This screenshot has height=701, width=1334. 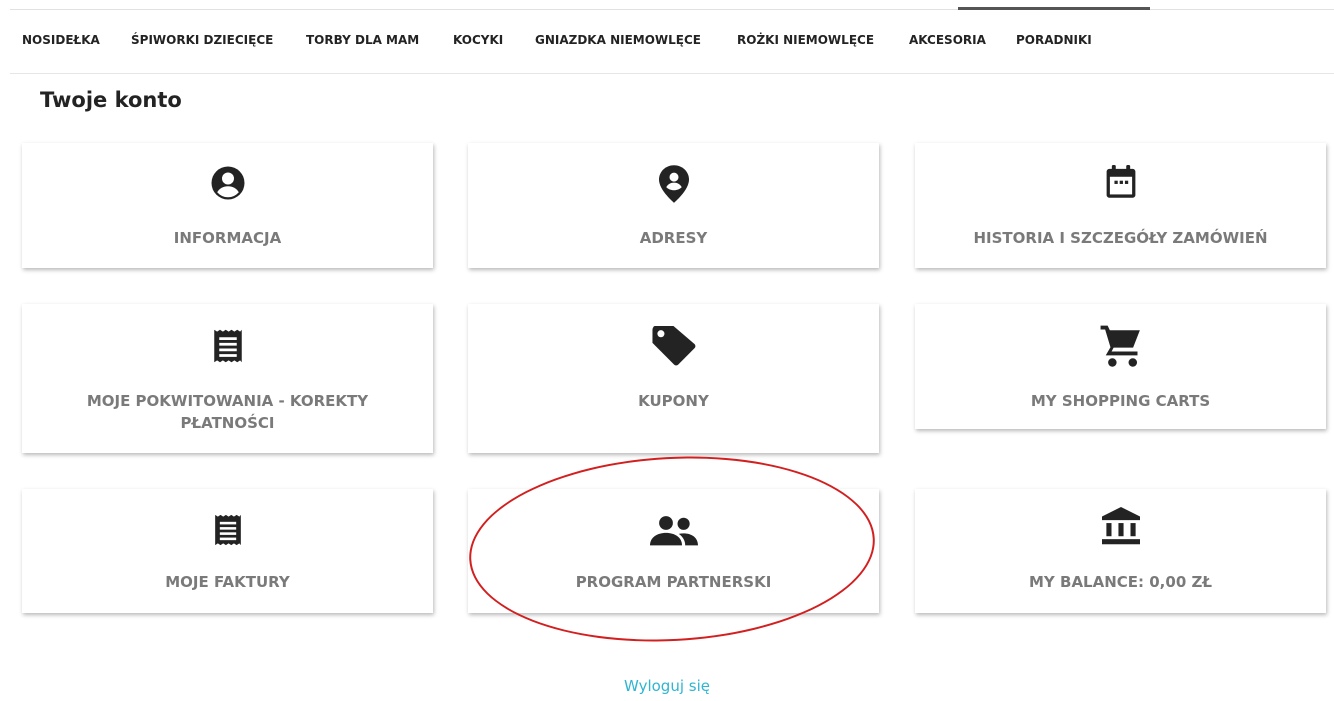 I want to click on top-accent-bar, so click(x=1054, y=8).